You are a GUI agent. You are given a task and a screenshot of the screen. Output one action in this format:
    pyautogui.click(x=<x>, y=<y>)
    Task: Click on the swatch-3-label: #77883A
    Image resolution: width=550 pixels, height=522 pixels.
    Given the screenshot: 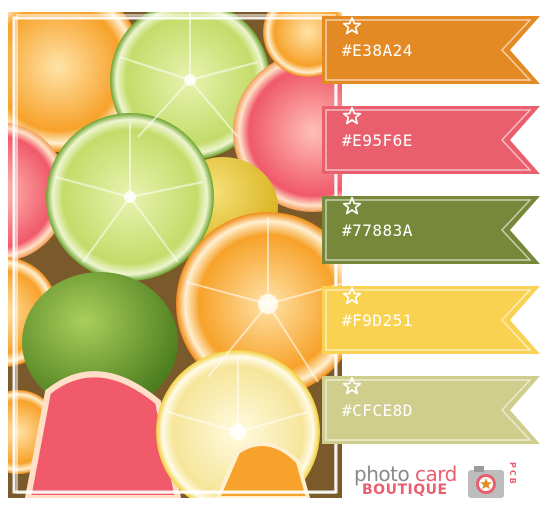 What is the action you would take?
    pyautogui.click(x=377, y=230)
    